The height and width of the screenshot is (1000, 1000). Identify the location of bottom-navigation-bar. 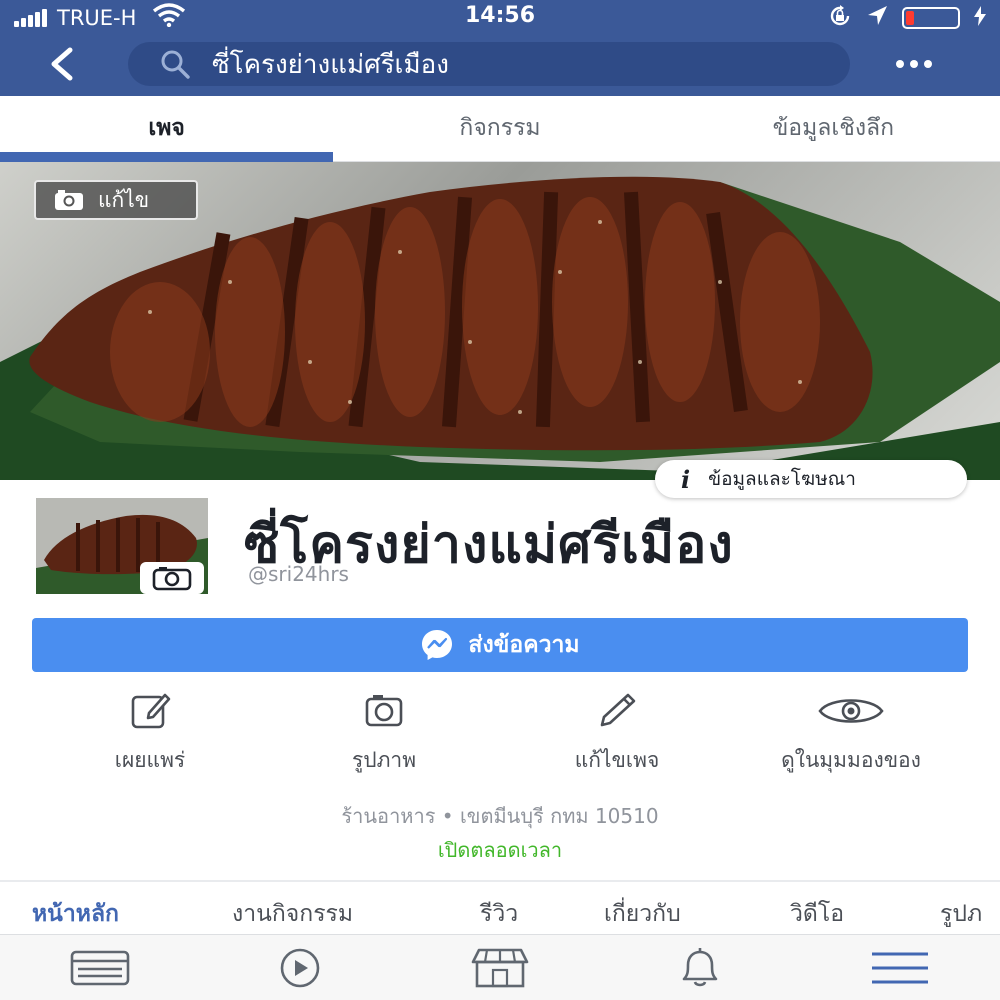
(500, 967).